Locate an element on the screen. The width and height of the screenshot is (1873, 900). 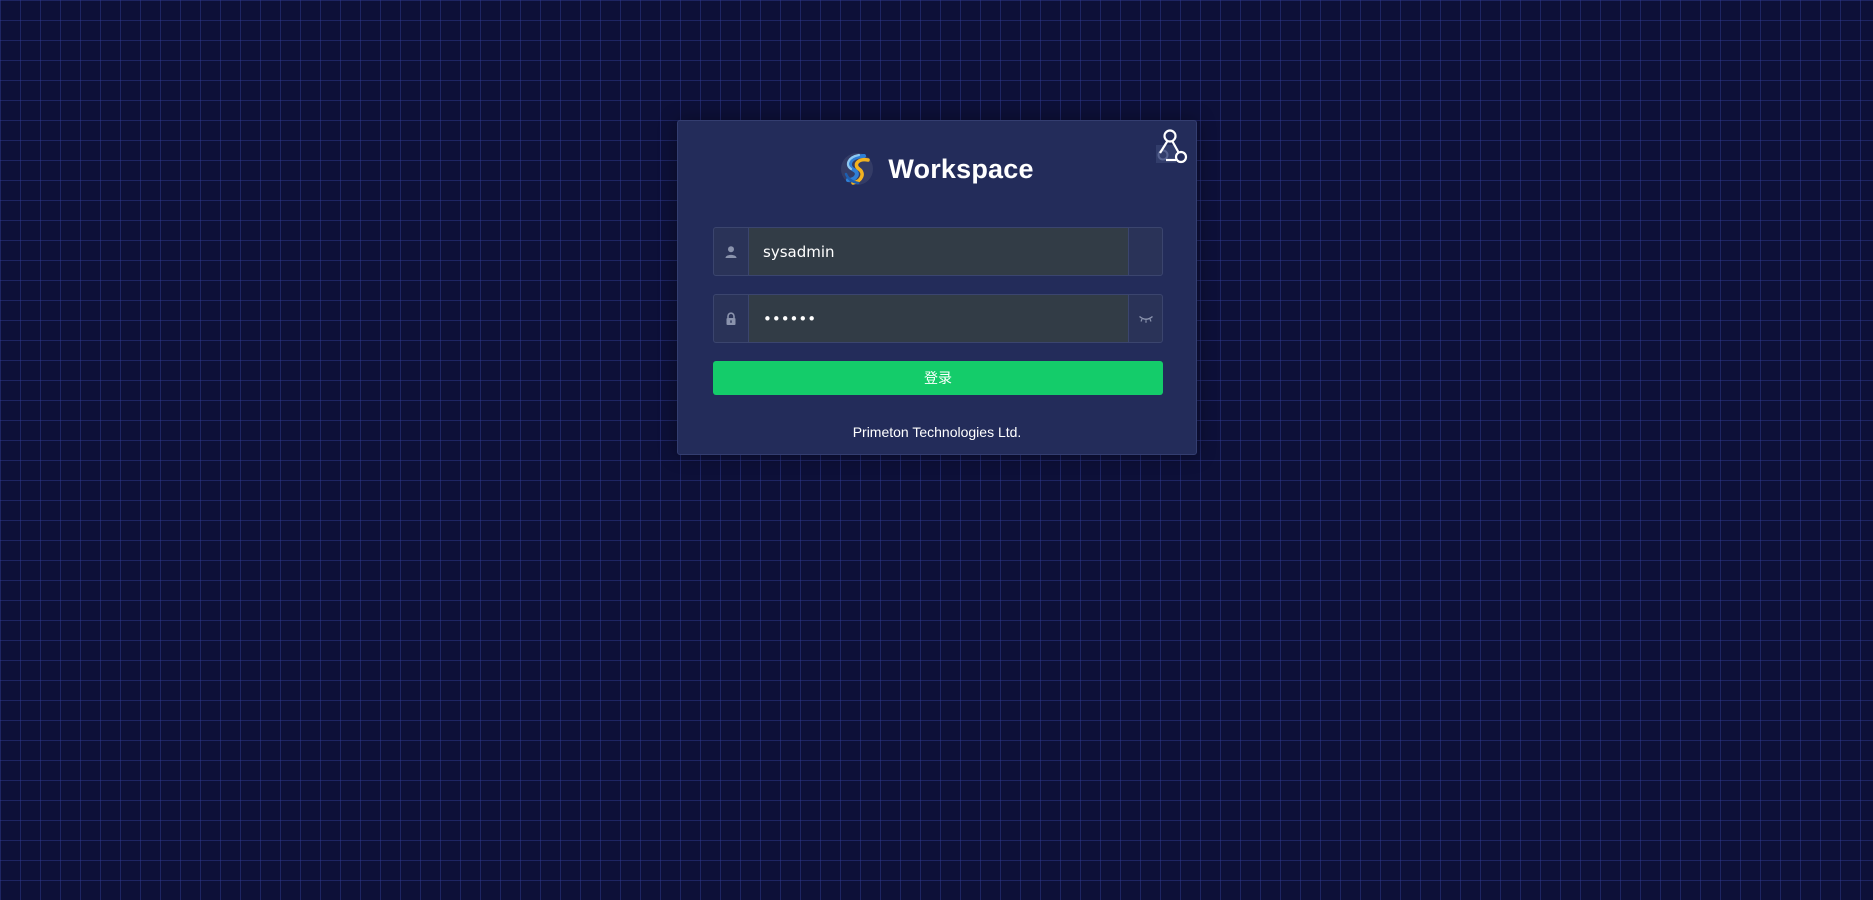
brand-logo-icon is located at coordinates (857, 169).